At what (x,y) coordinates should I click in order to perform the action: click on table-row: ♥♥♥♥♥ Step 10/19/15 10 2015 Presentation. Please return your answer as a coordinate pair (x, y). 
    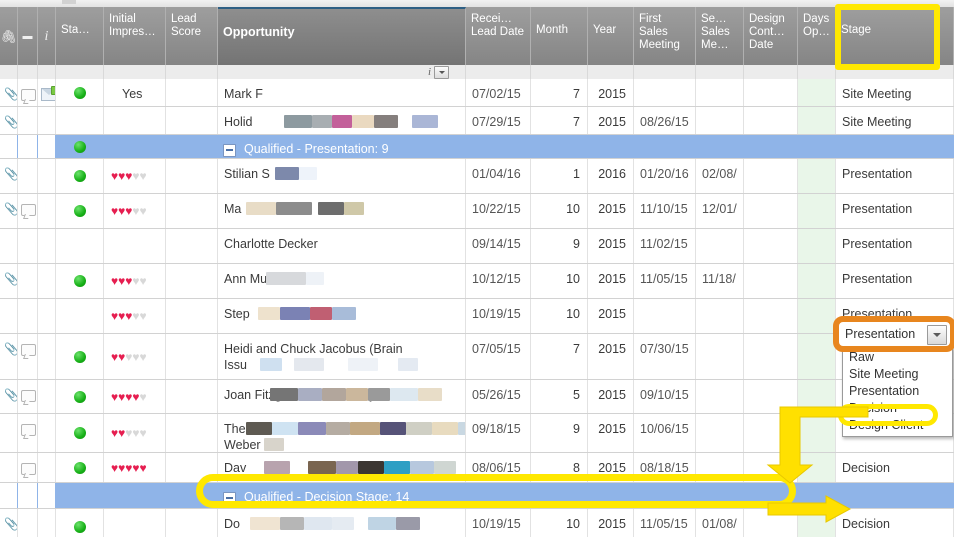
    Looking at the image, I should click on (477, 316).